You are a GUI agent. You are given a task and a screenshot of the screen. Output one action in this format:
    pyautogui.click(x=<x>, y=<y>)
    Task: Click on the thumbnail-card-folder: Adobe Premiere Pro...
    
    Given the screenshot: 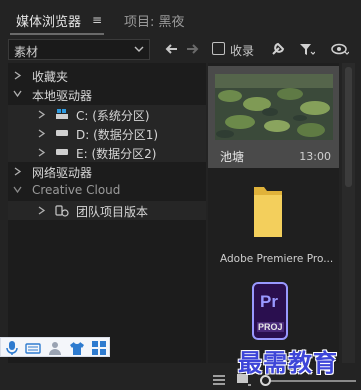 What is the action you would take?
    pyautogui.click(x=273, y=224)
    